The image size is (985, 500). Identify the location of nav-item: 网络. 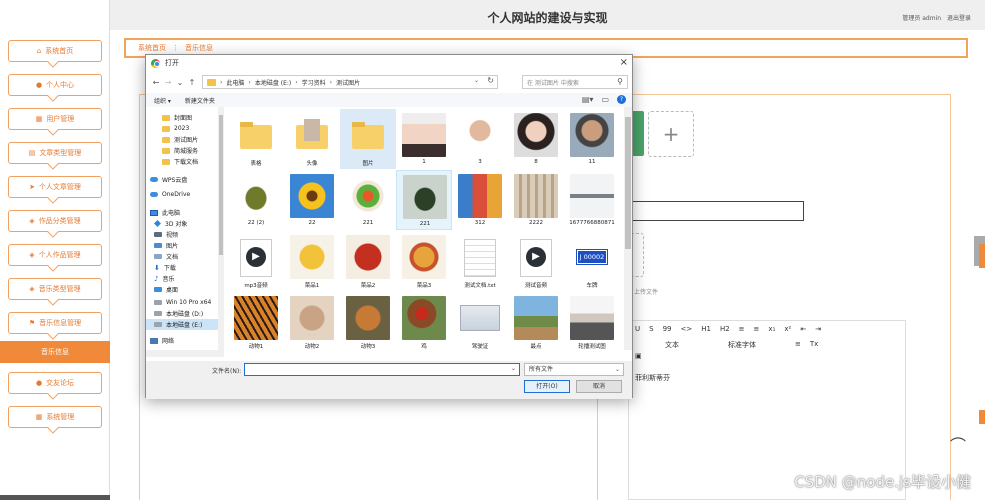
(182, 340).